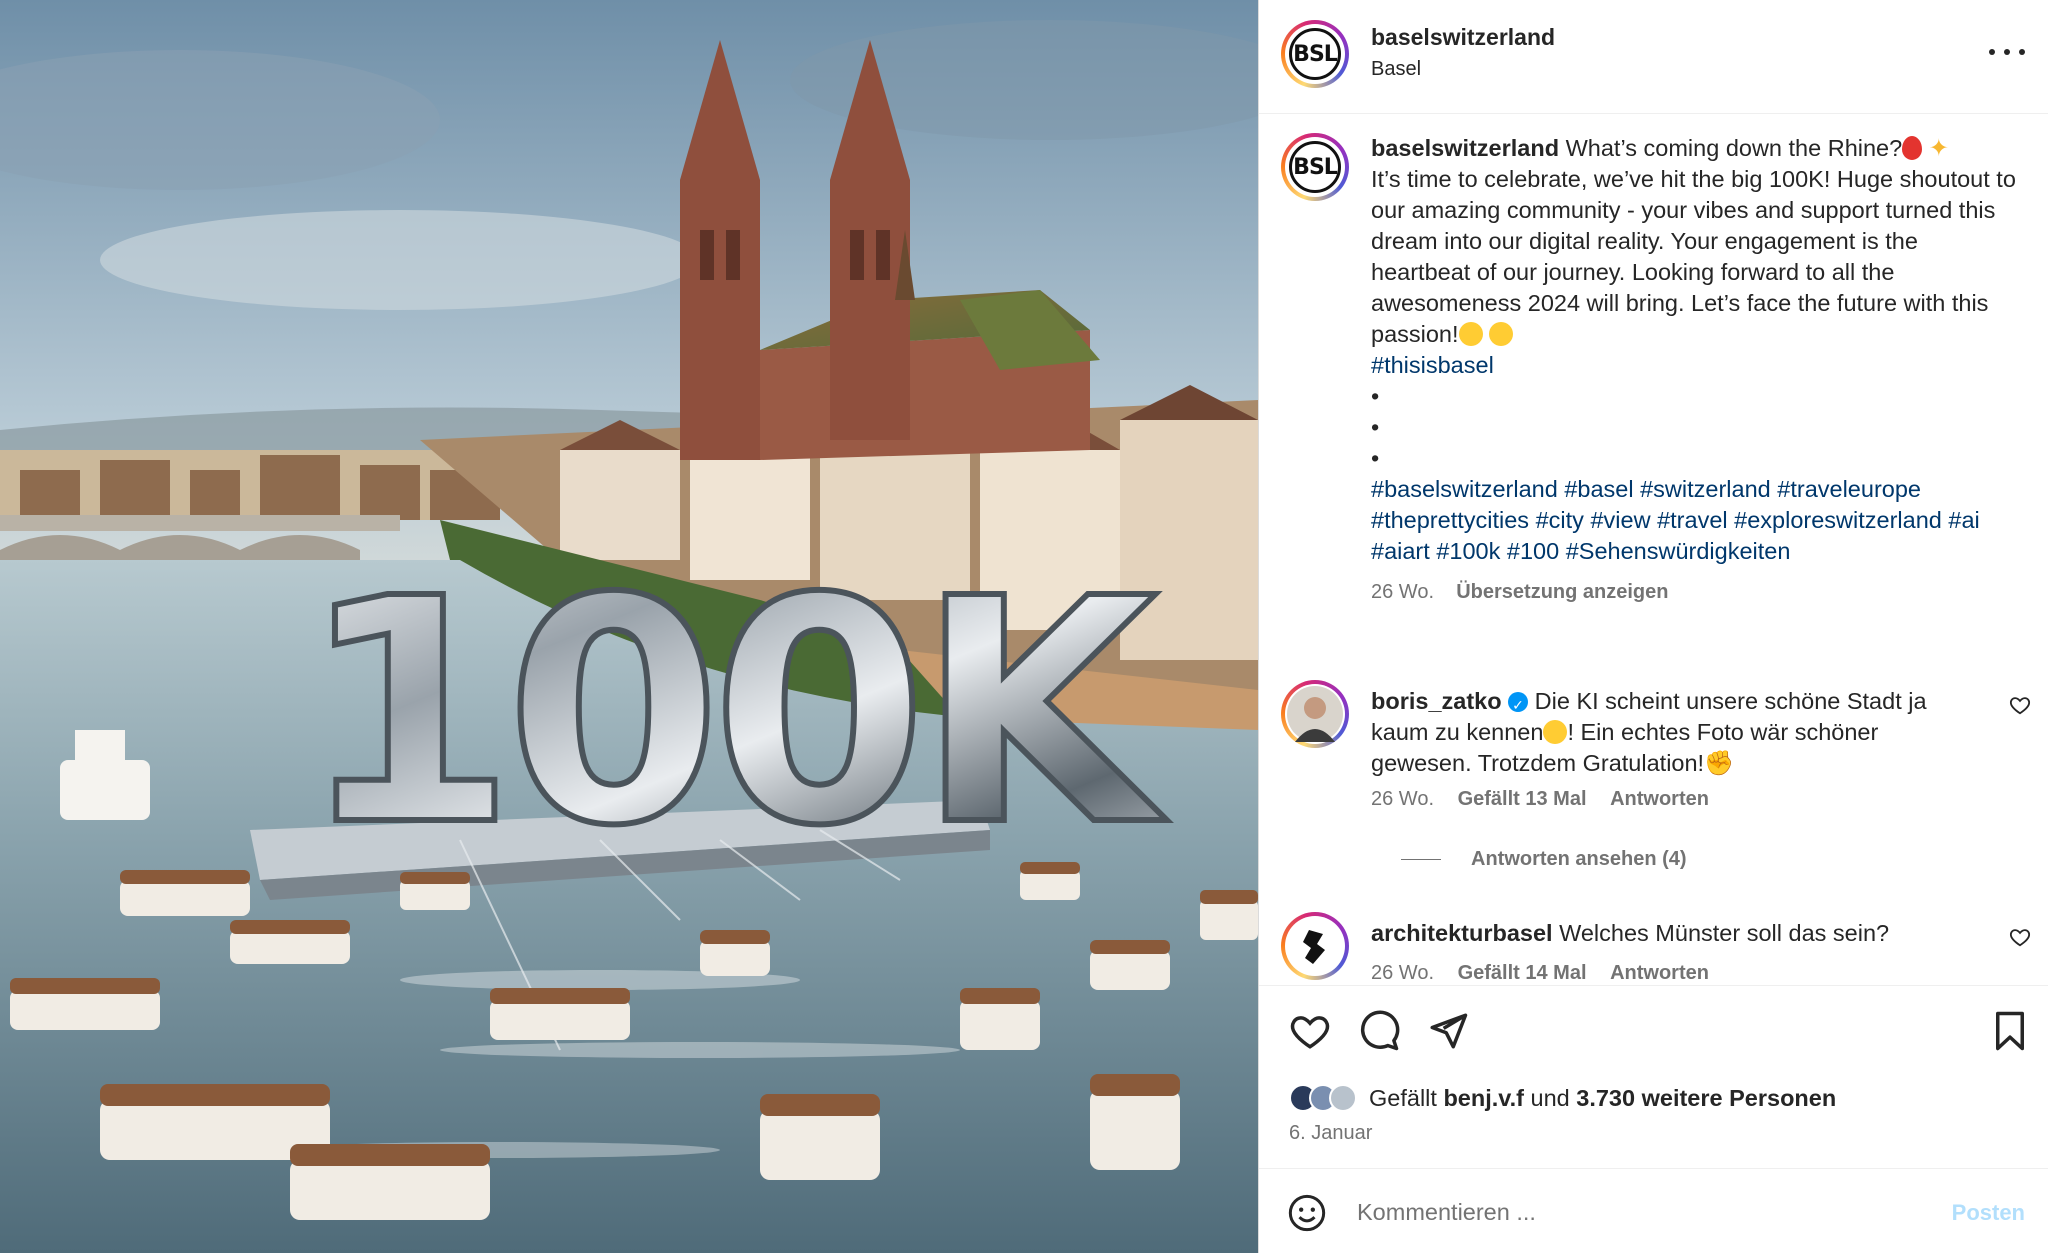  What do you see at coordinates (1579, 859) in the screenshot?
I see `view-replies-label: Antworten ansehen (4)` at bounding box center [1579, 859].